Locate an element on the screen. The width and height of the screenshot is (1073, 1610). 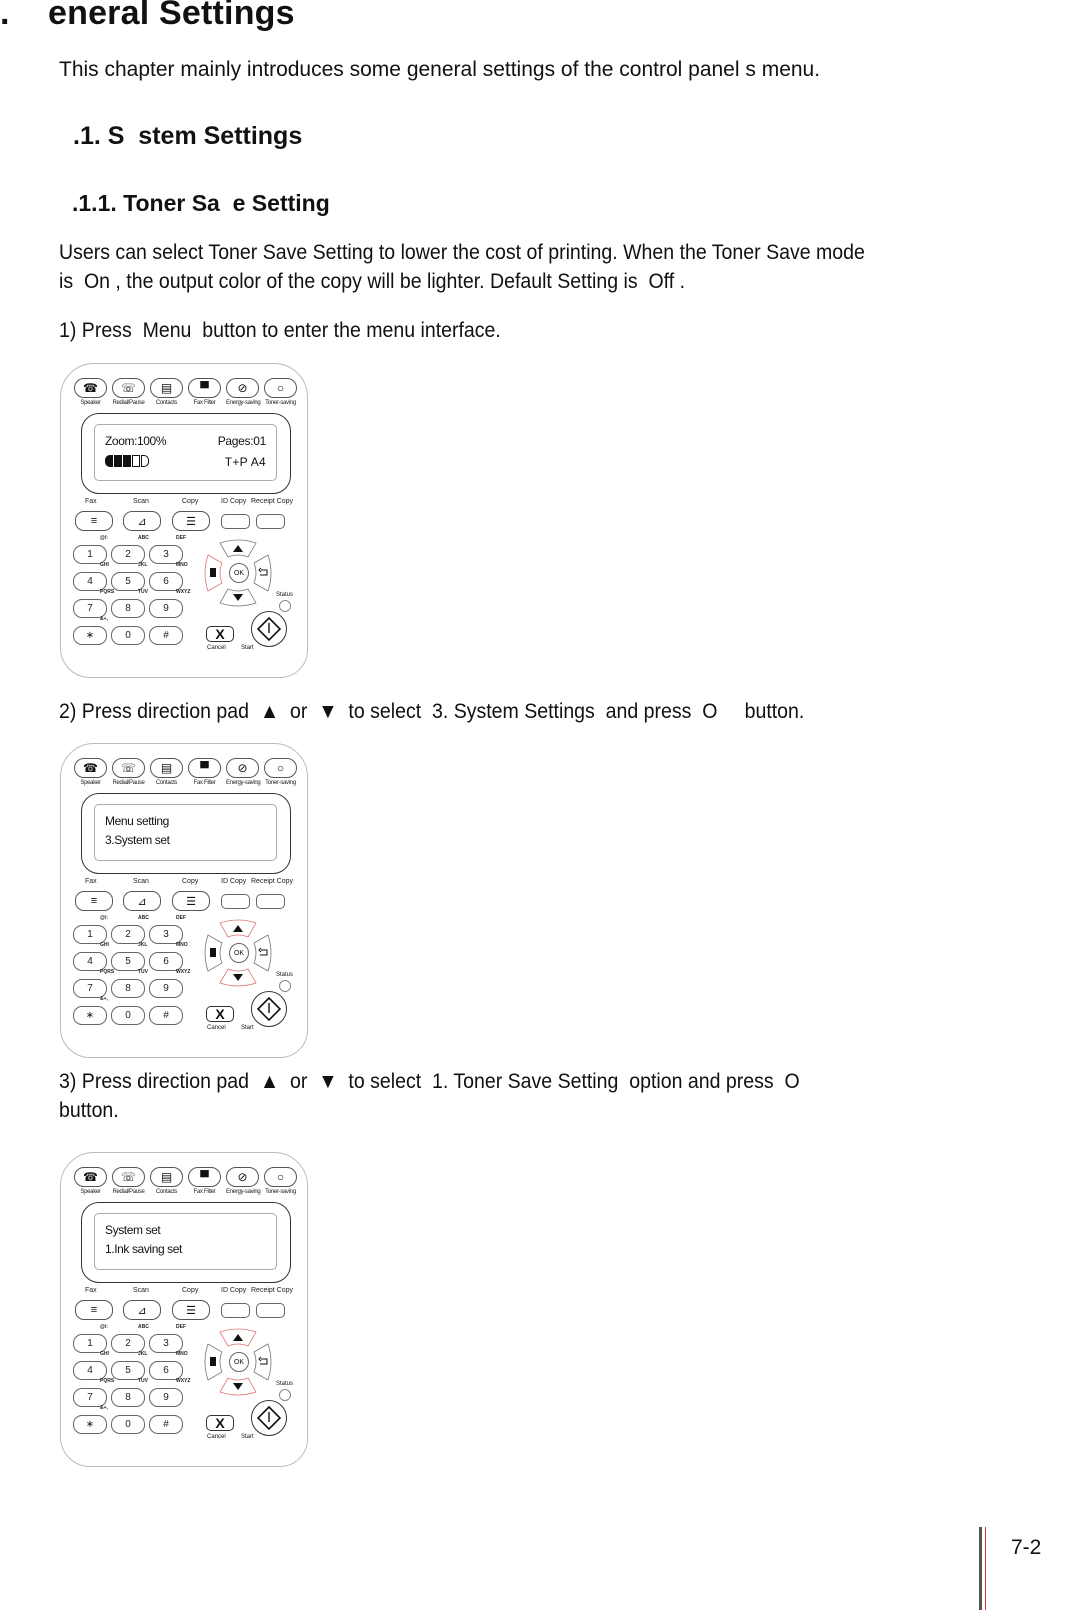
top-button-label: Contacts is located at coordinates (166, 783).